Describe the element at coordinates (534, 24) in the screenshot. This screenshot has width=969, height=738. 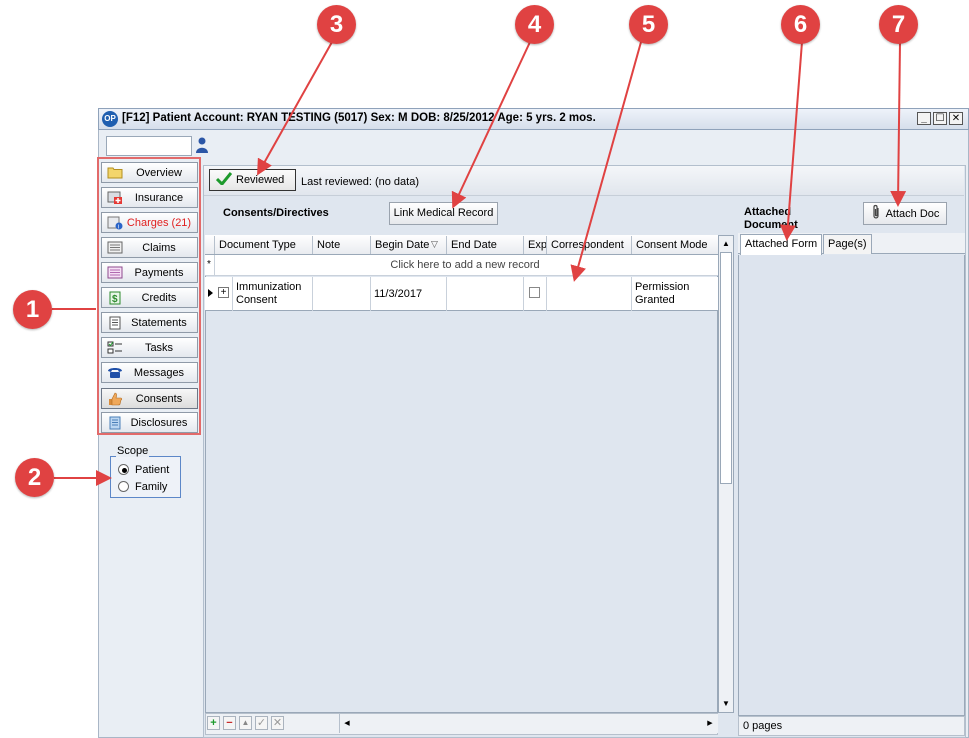
I see `callout-4: 4` at that location.